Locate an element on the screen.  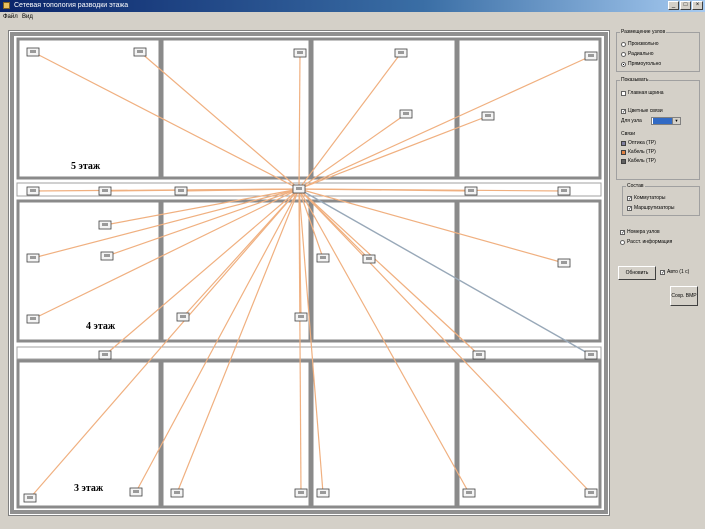
window-title: Сетевая топология разводки этажа is located at coordinates (71, 5).